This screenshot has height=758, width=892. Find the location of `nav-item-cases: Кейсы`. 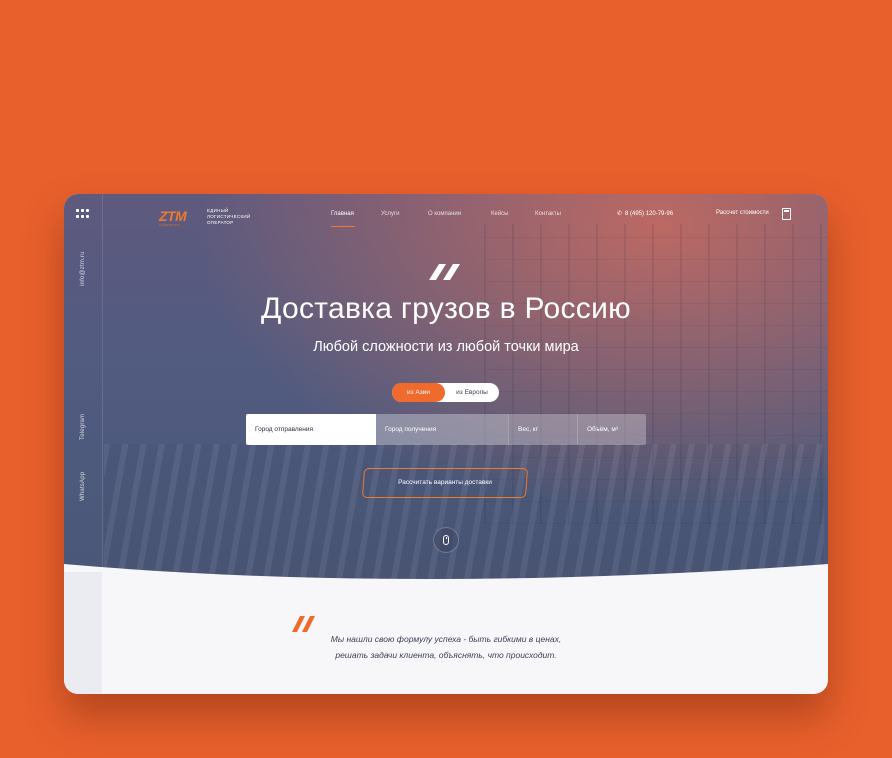

nav-item-cases: Кейсы is located at coordinates (500, 214).